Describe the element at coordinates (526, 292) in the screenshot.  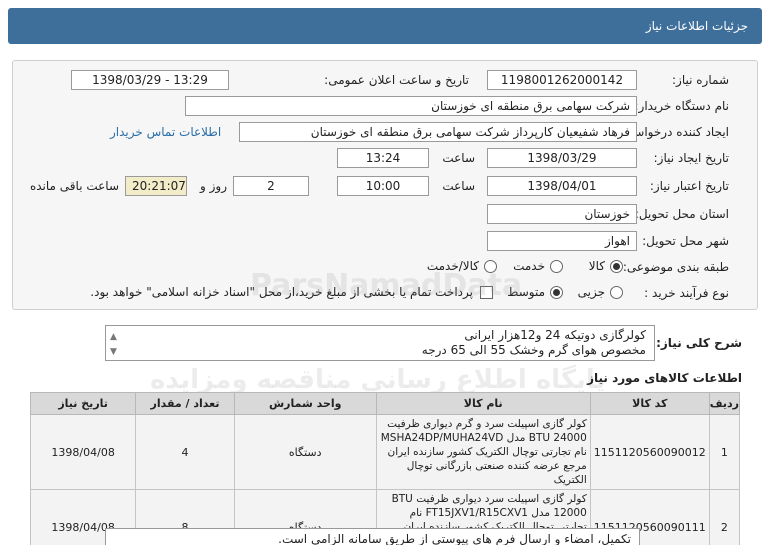
I see `process-medium-label: متوسط` at that location.